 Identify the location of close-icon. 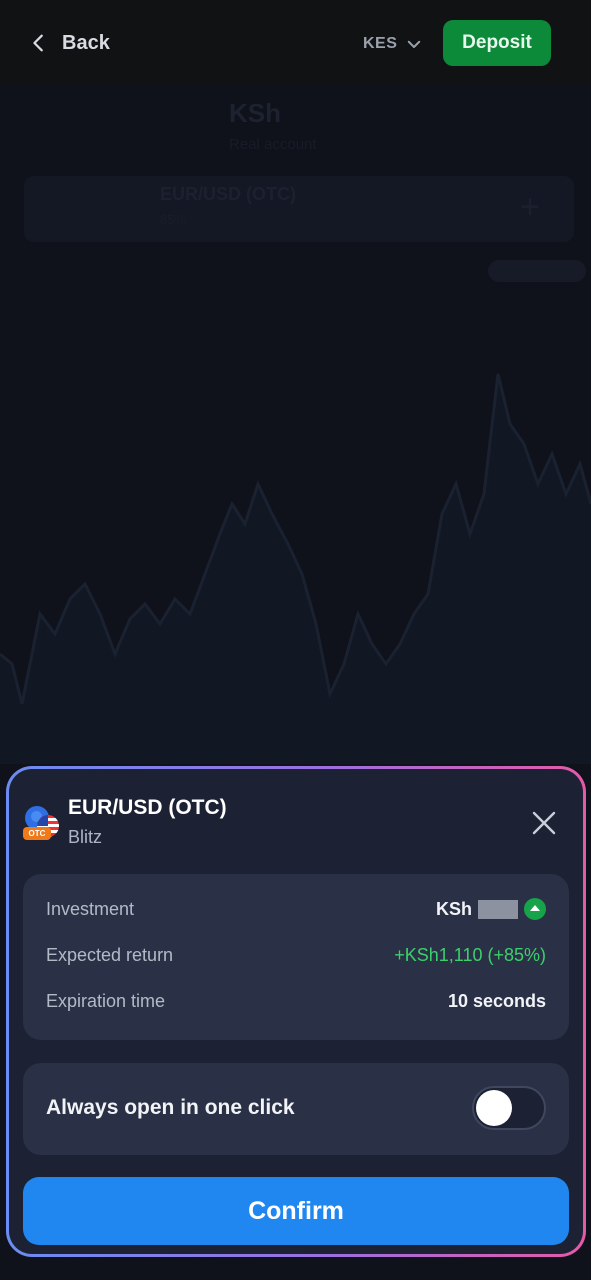
(544, 823).